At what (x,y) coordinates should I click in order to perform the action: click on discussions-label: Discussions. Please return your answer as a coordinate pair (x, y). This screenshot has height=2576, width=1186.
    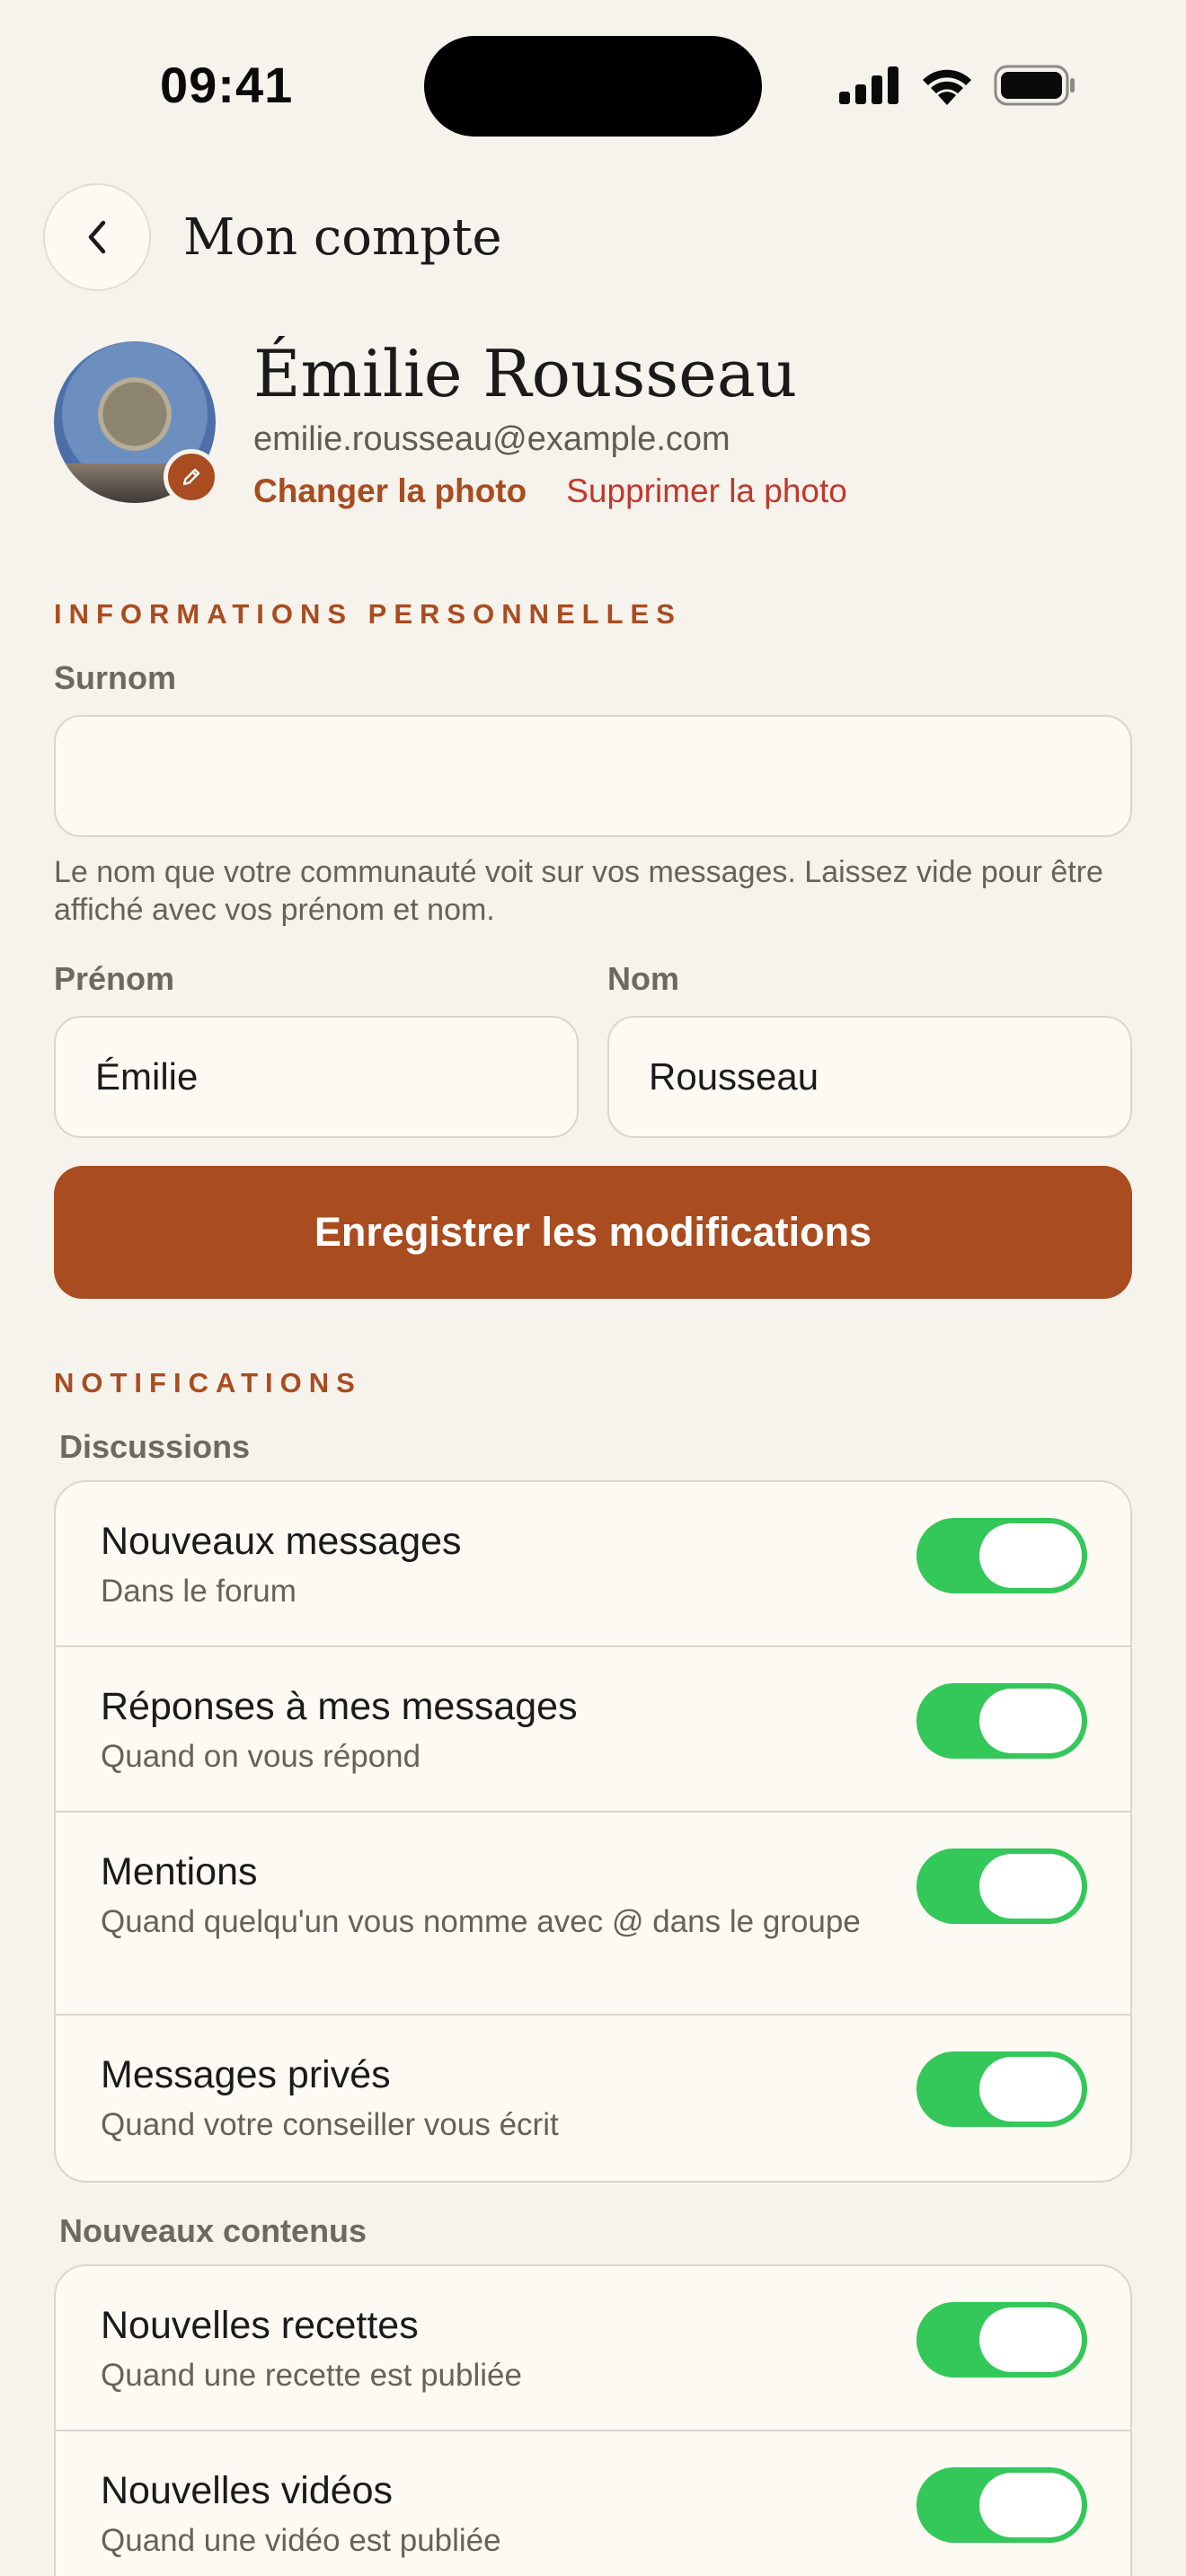
    Looking at the image, I should click on (155, 1446).